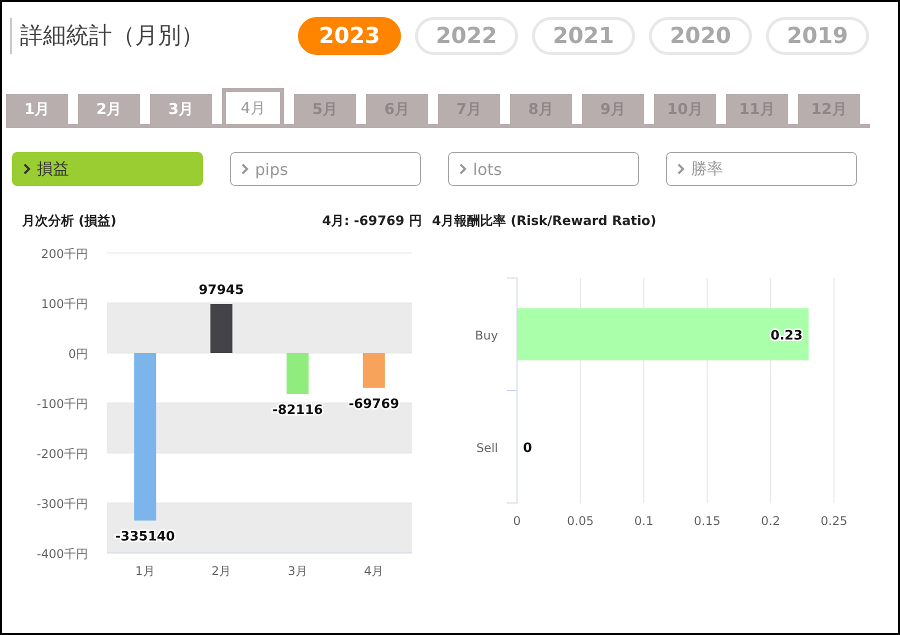 This screenshot has width=900, height=635. I want to click on x-axis-label: 0.1, so click(644, 521).